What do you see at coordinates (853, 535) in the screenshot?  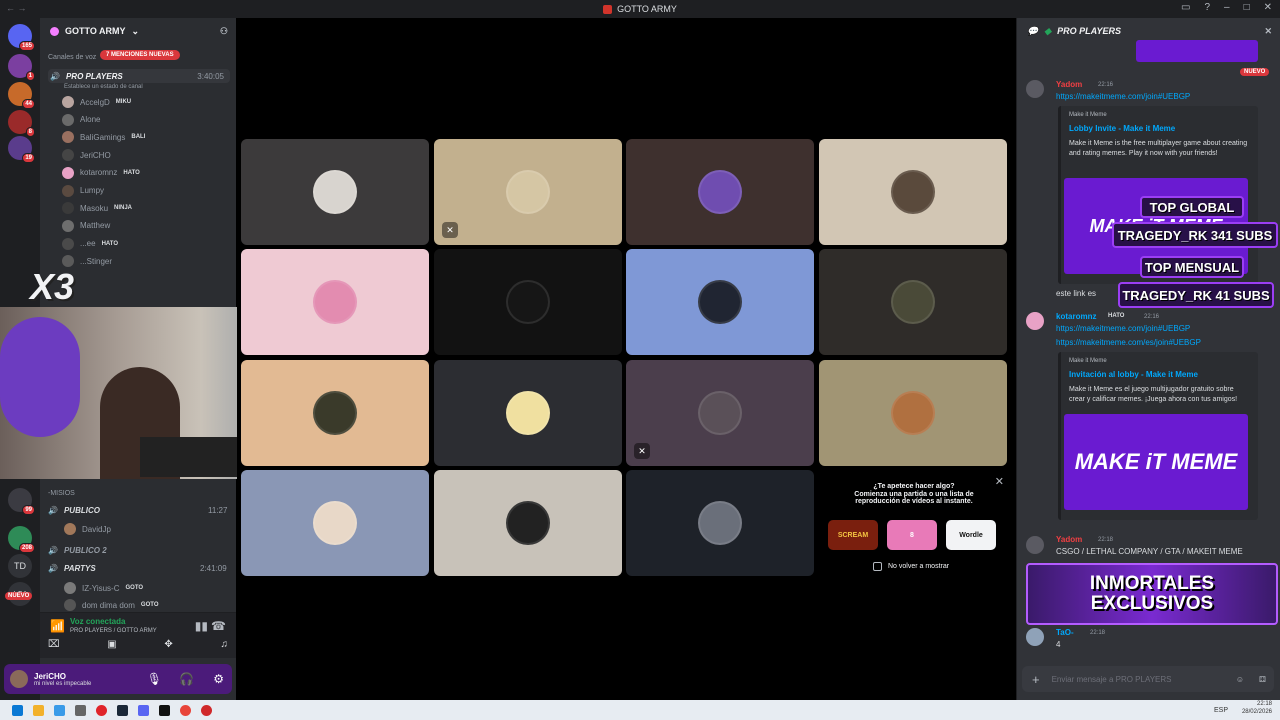 I see `game-scream: SCREAM` at bounding box center [853, 535].